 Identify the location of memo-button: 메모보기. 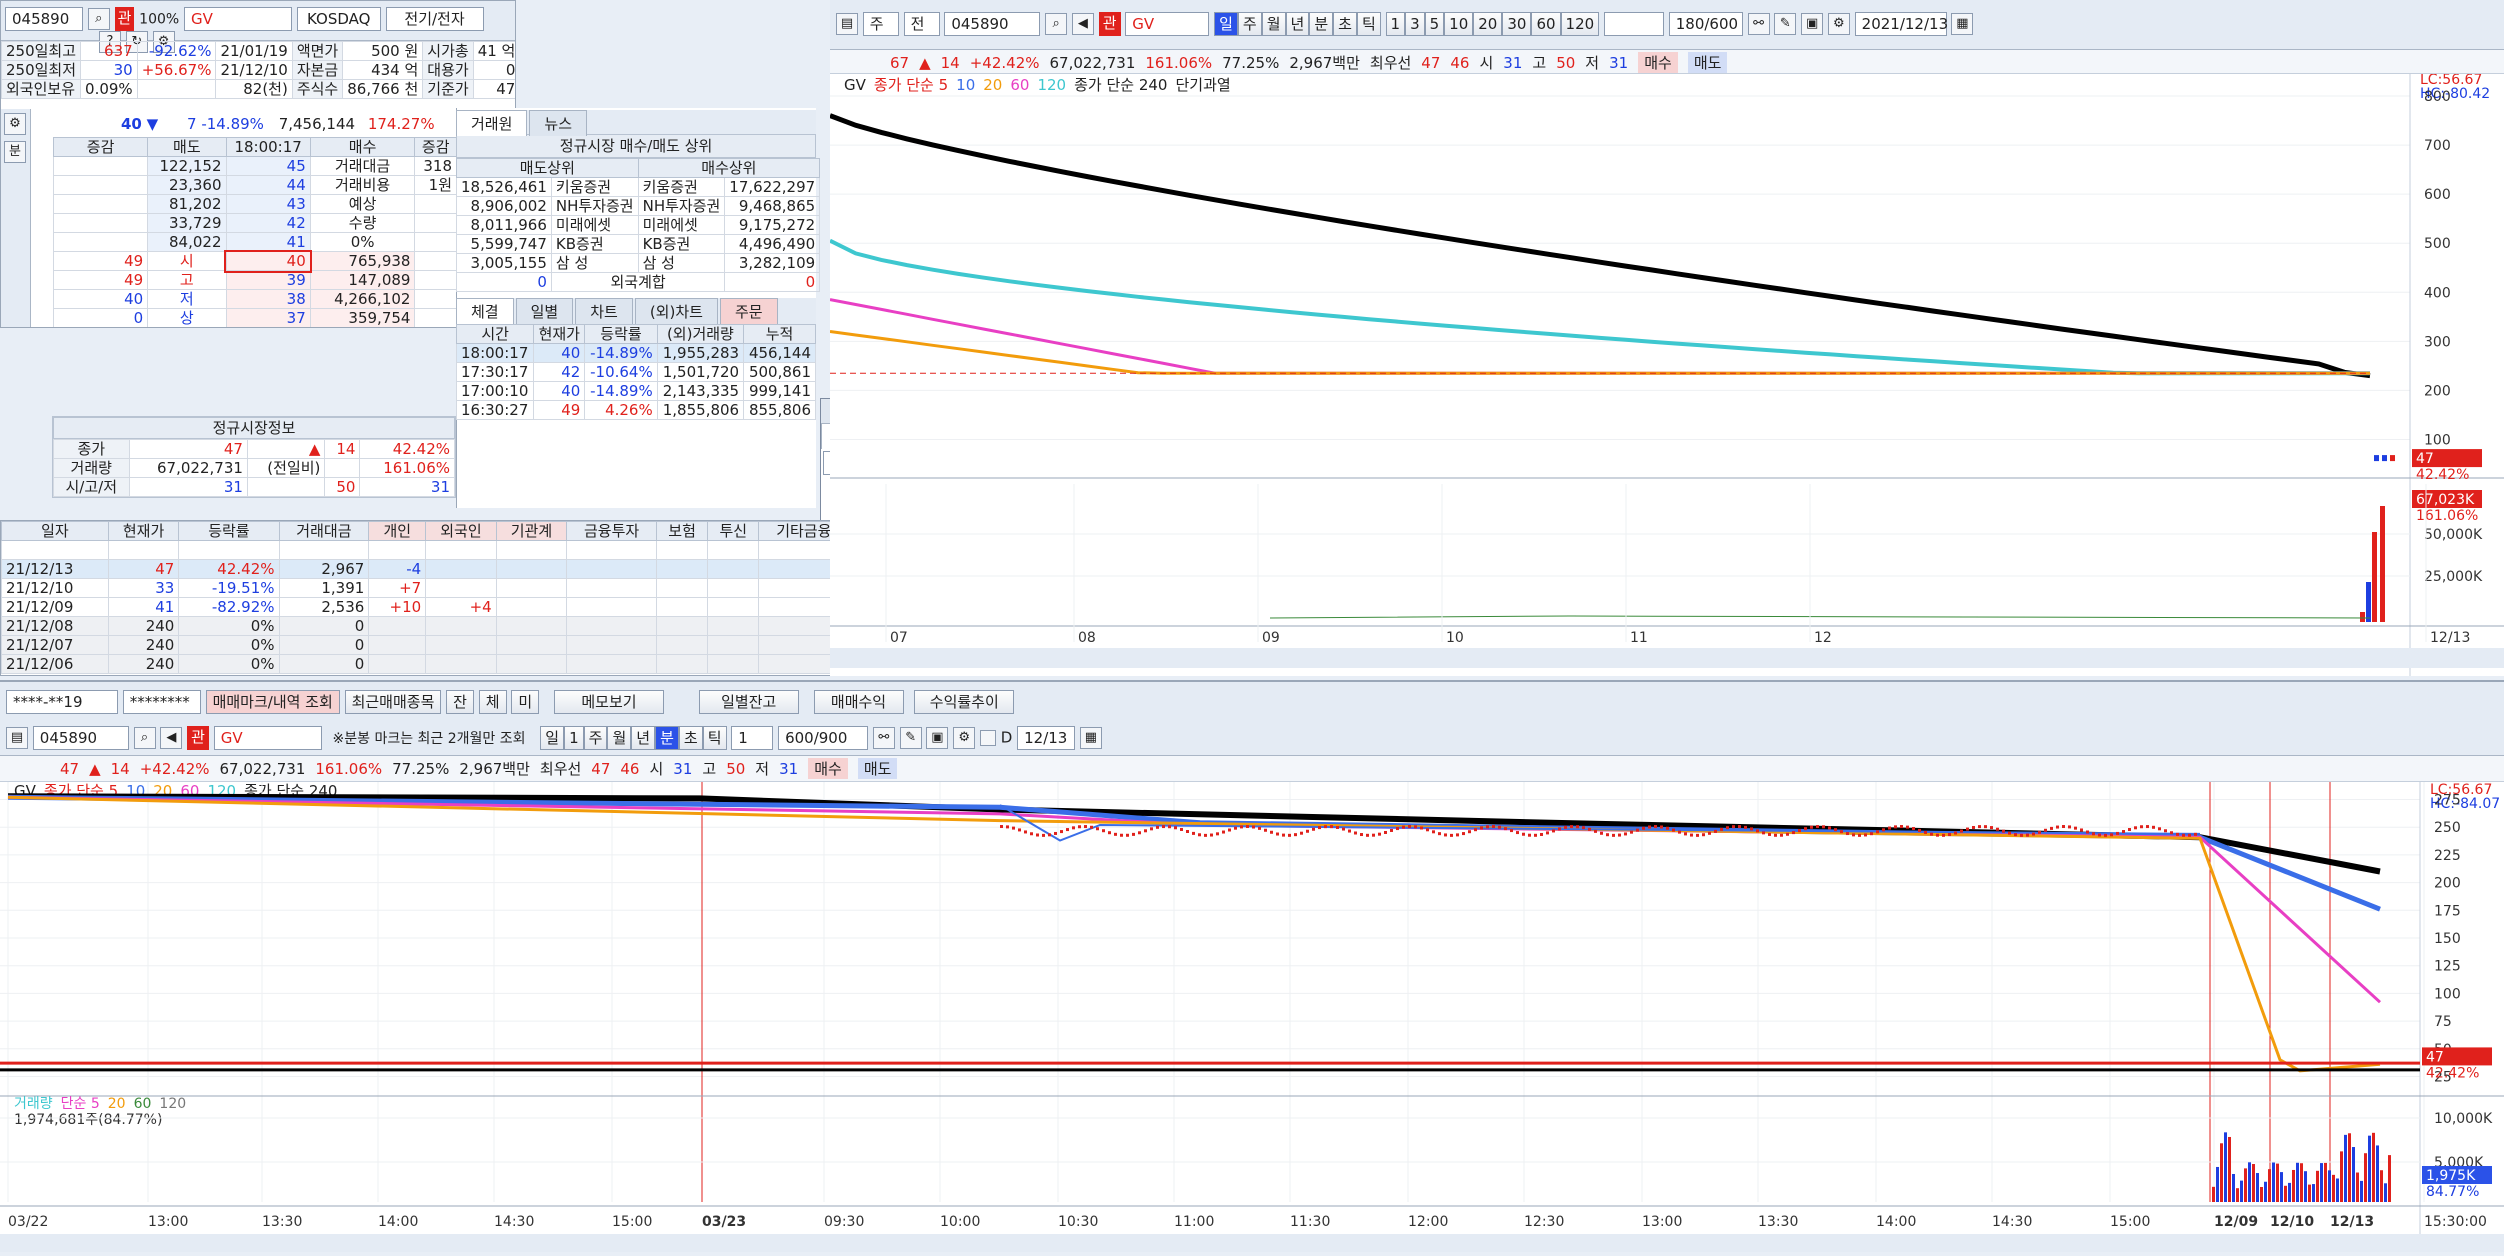
(608, 702).